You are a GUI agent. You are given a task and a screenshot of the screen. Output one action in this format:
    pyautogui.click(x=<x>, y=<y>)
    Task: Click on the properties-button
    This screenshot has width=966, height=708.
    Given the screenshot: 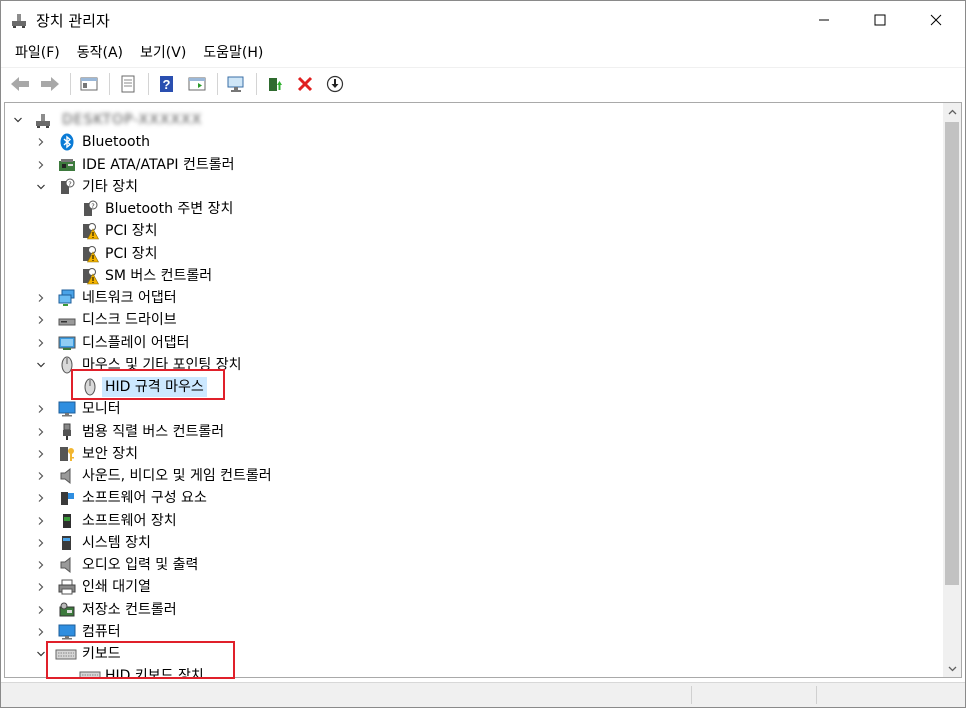 What is the action you would take?
    pyautogui.click(x=128, y=84)
    